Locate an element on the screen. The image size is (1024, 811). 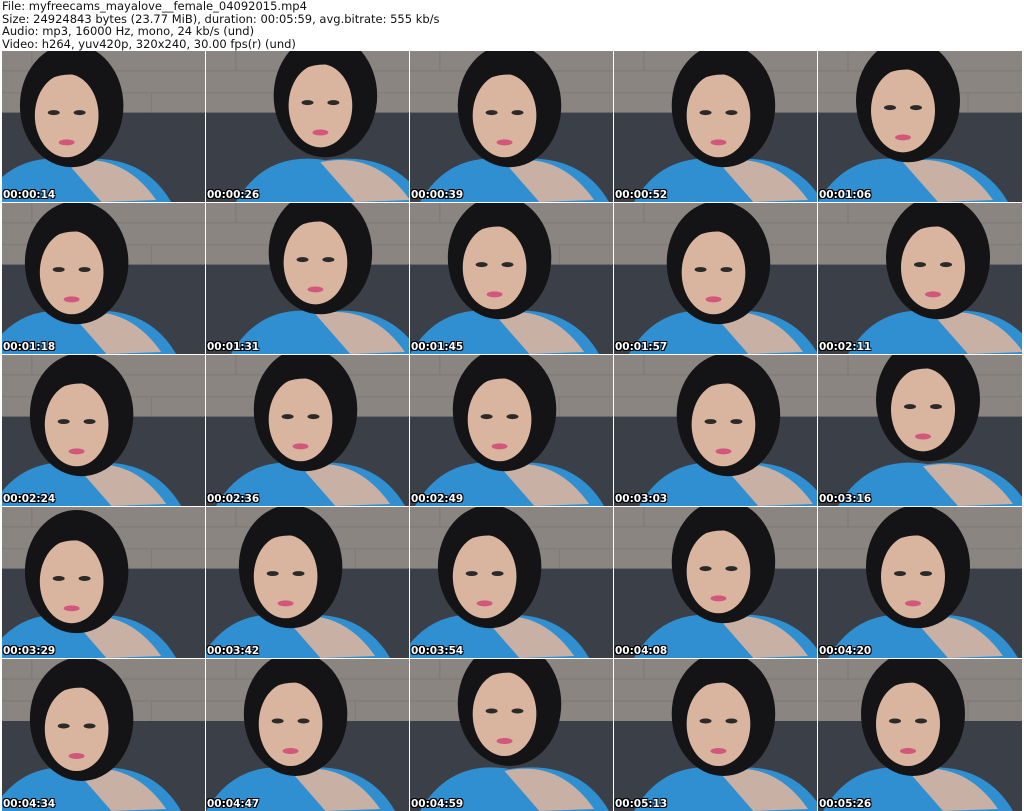
frame-timestamp: 00:01:18 is located at coordinates (29, 347).